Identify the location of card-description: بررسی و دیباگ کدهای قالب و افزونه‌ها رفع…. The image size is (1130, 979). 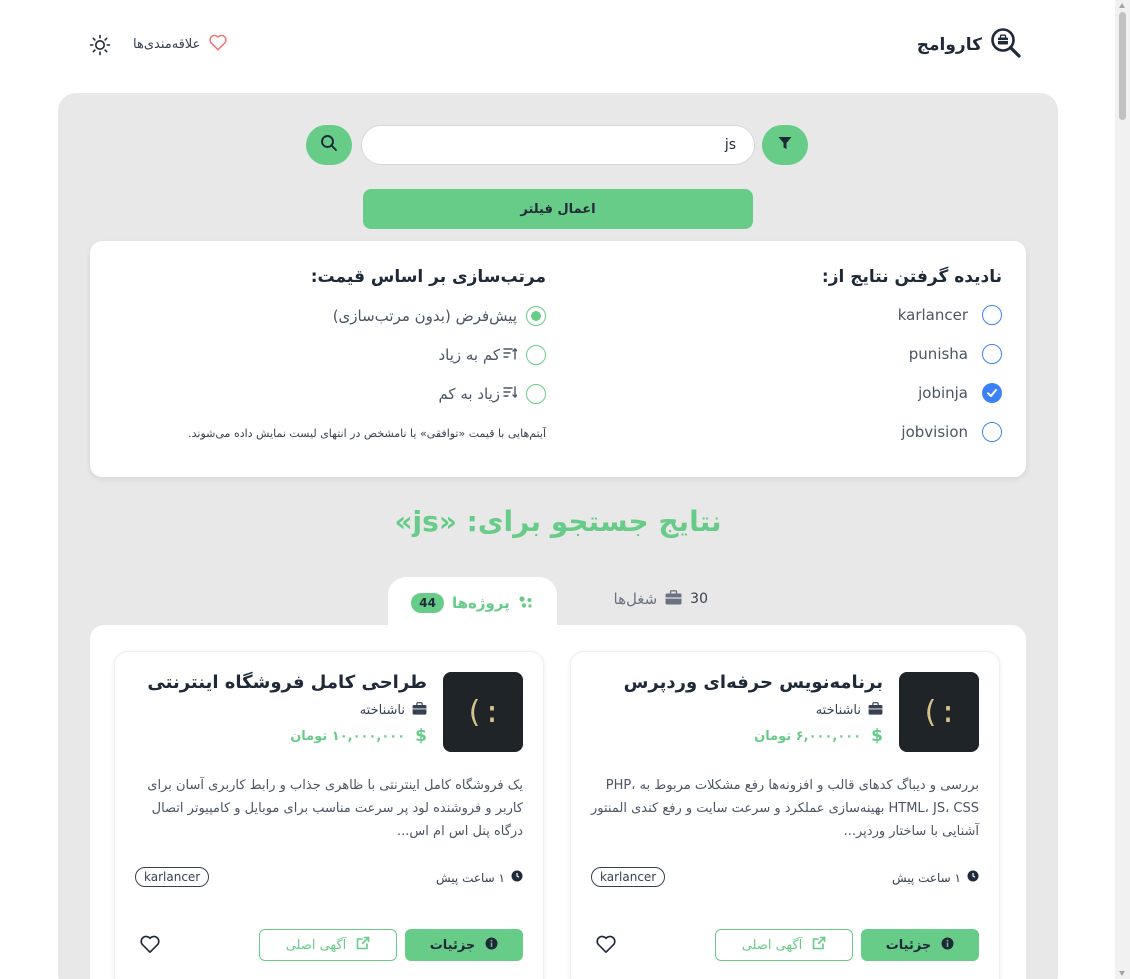
(785, 808).